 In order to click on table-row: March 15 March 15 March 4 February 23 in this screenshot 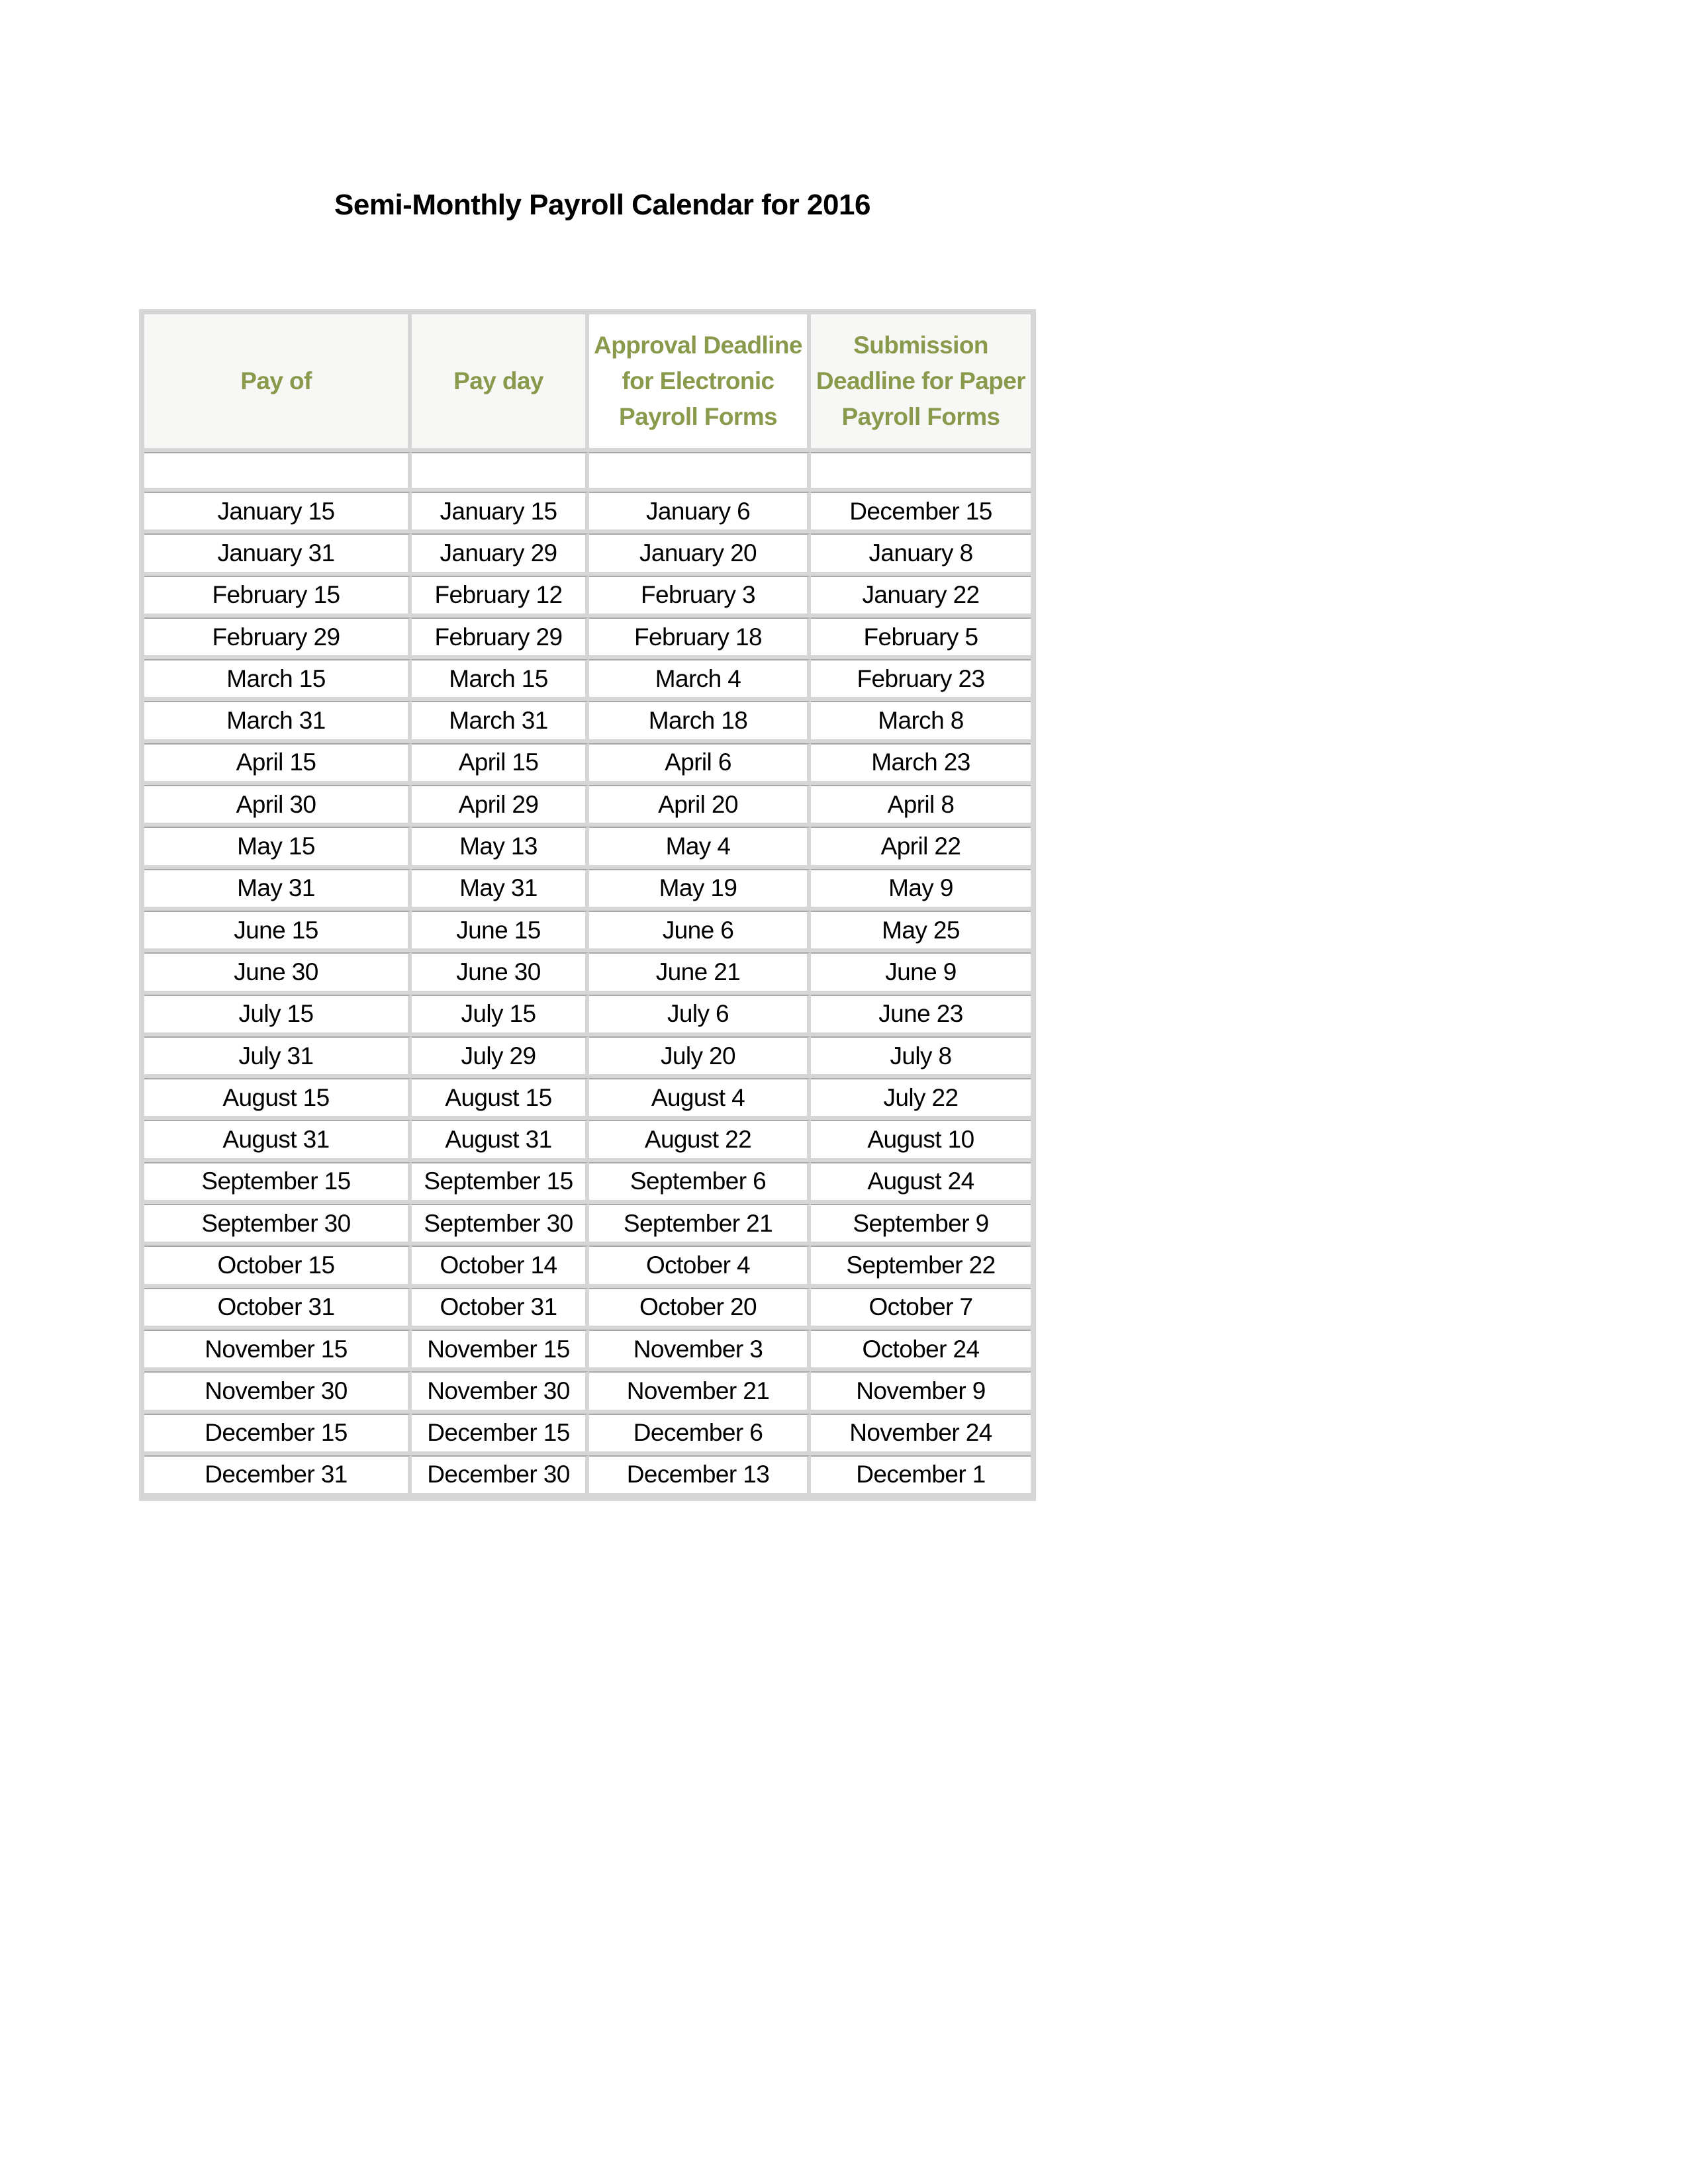, I will do `click(587, 680)`.